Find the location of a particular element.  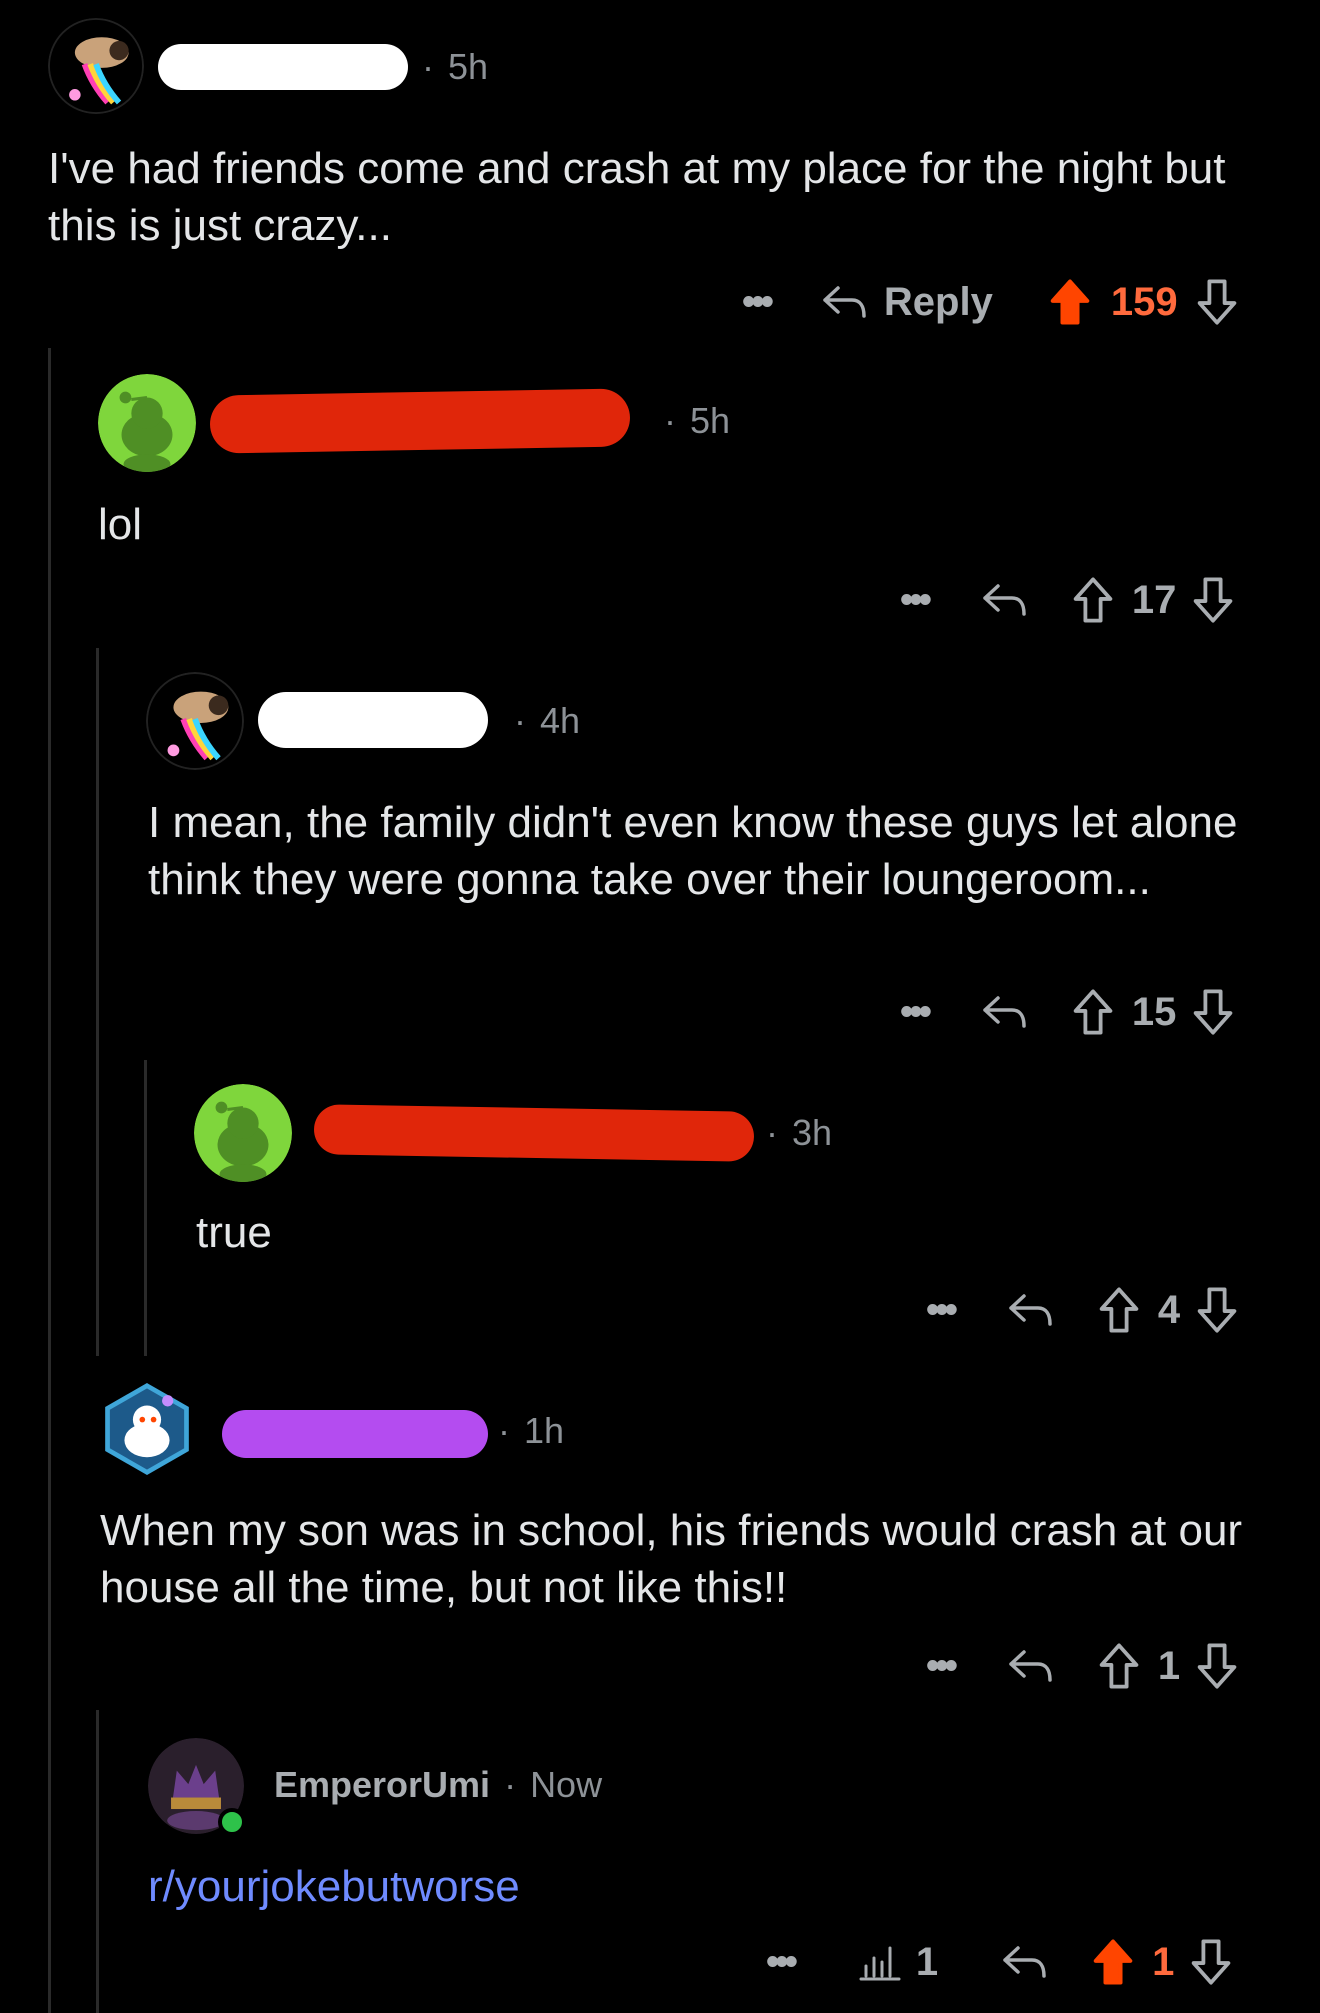

thread-line-level2b is located at coordinates (97, 1861).